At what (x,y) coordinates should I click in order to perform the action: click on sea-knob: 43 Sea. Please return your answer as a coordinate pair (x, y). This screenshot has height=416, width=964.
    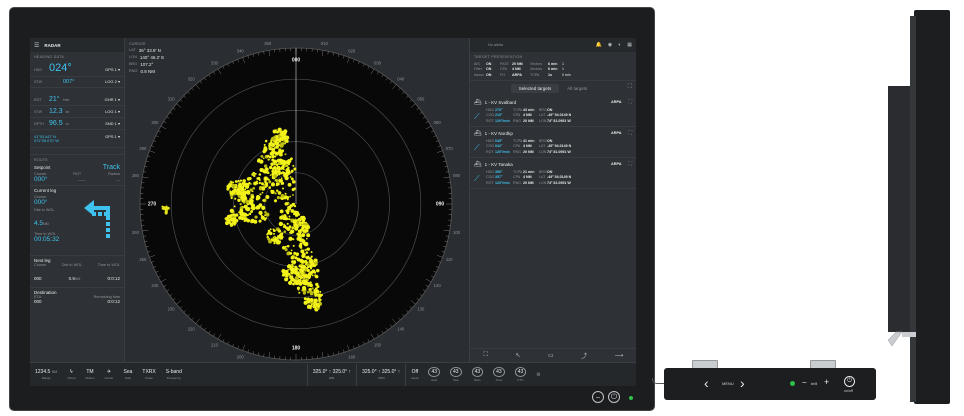
    Looking at the image, I should click on (456, 375).